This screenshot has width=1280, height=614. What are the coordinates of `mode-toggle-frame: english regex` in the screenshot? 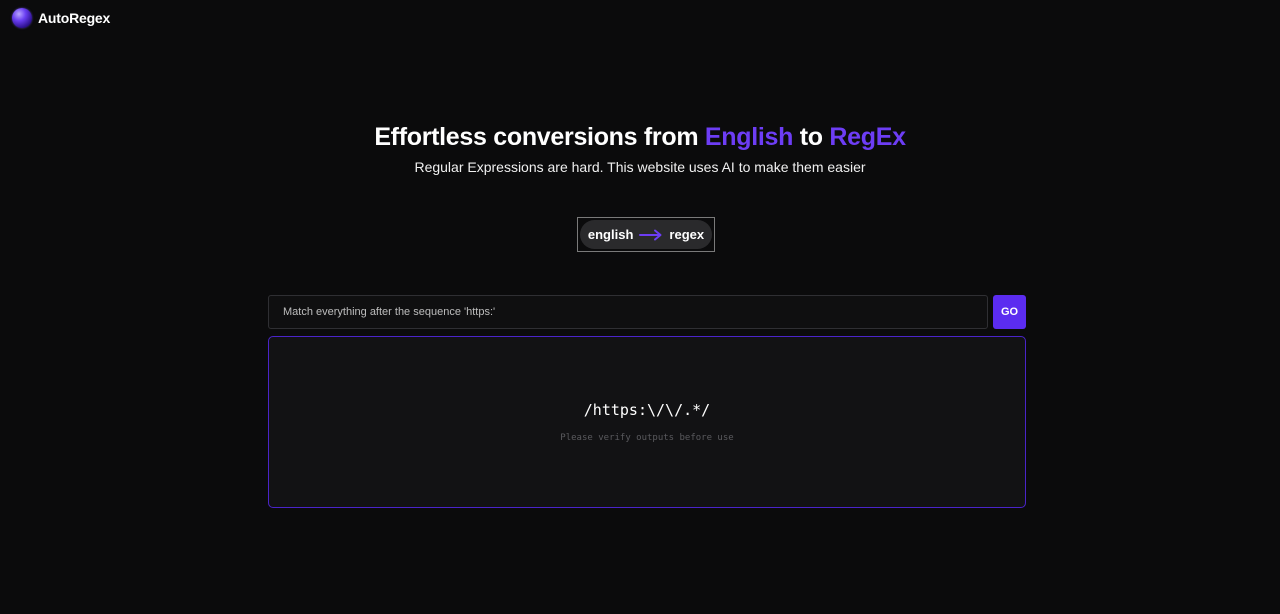 It's located at (646, 234).